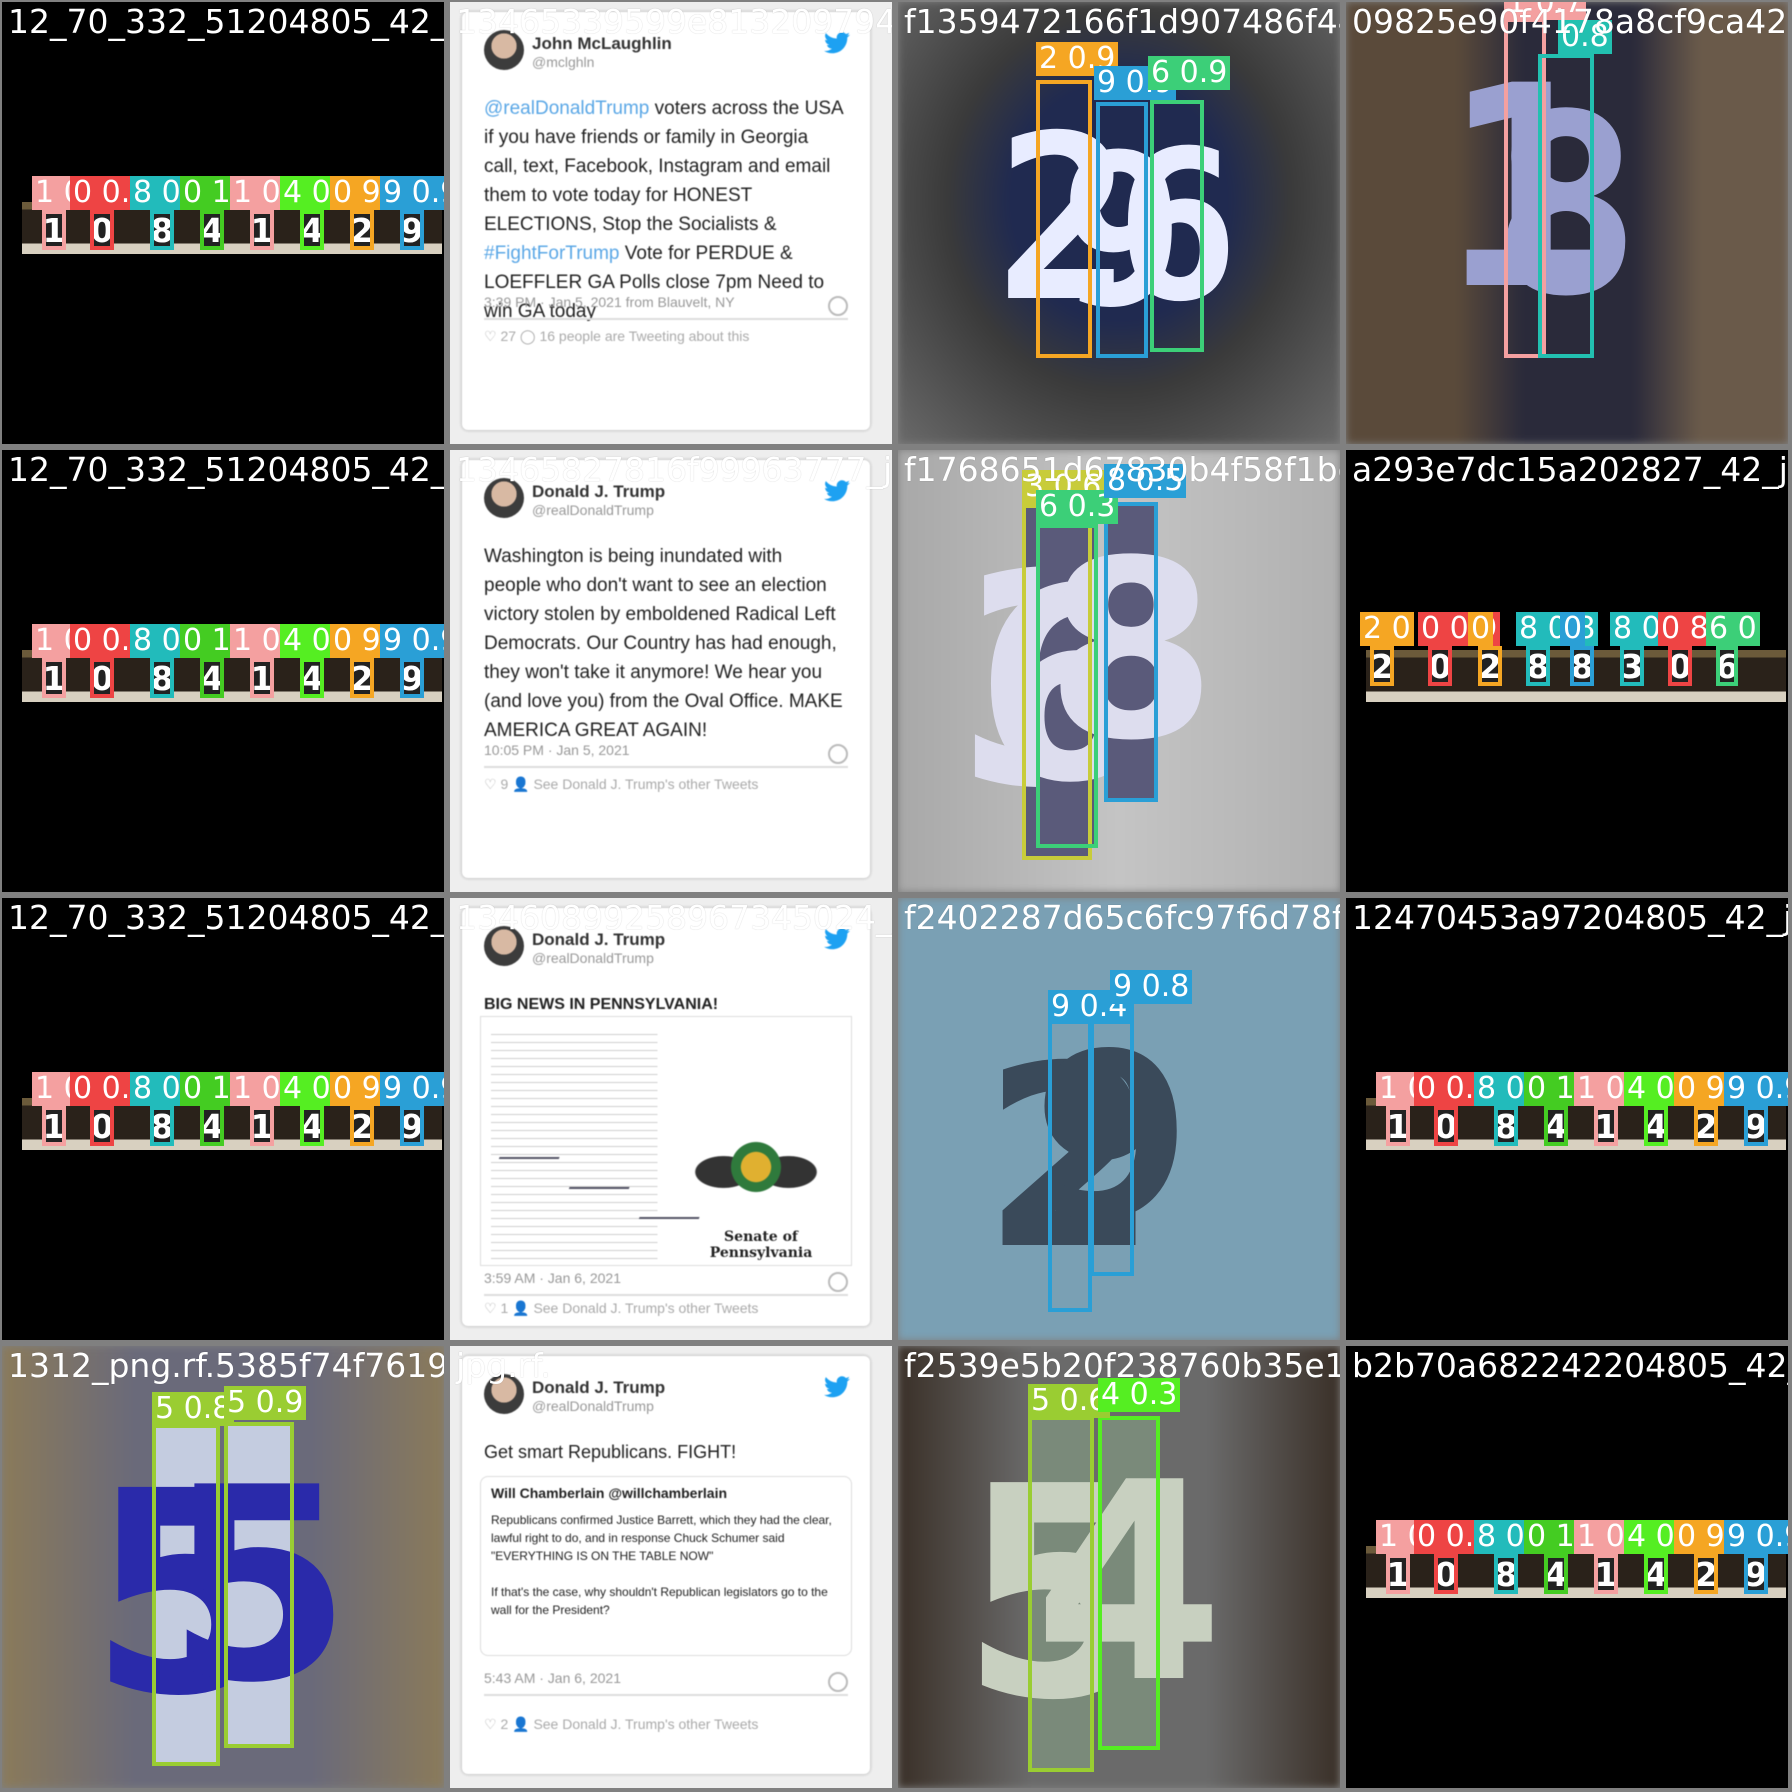  I want to click on filename-label: a293e7dc15a202827_42_jp, so click(1570, 469).